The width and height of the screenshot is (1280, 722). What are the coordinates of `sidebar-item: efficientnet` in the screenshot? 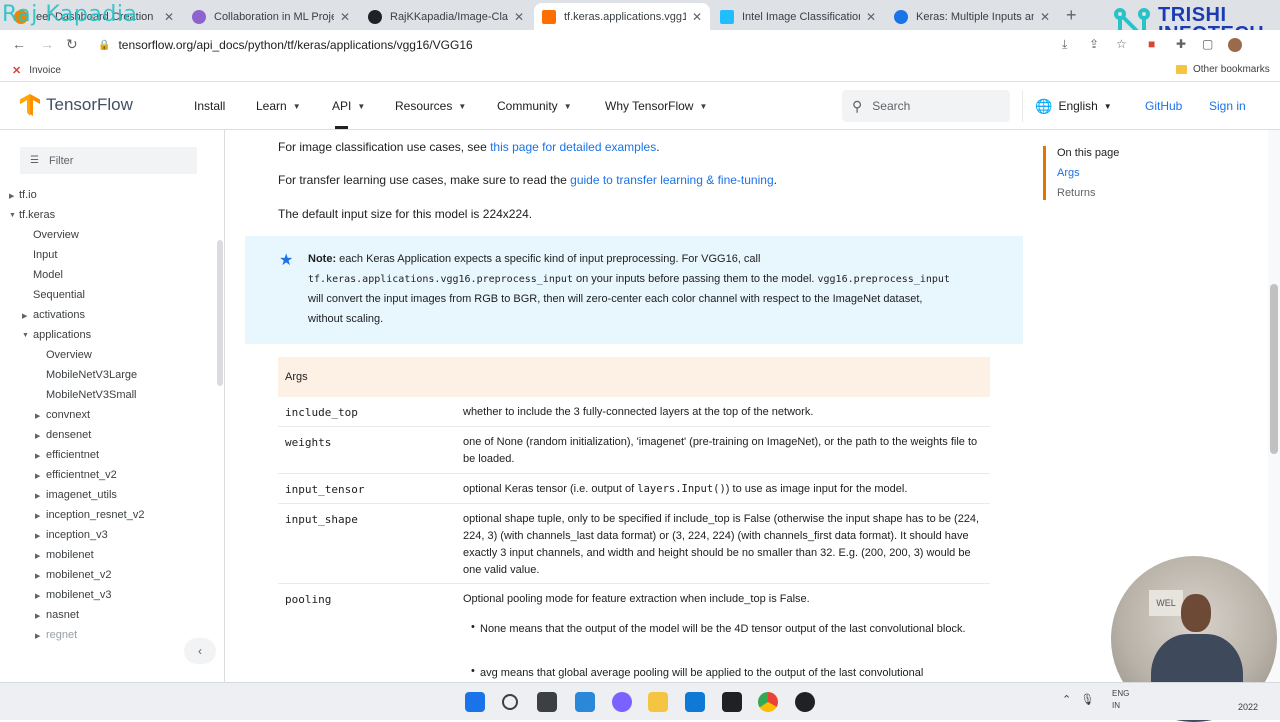 It's located at (72, 455).